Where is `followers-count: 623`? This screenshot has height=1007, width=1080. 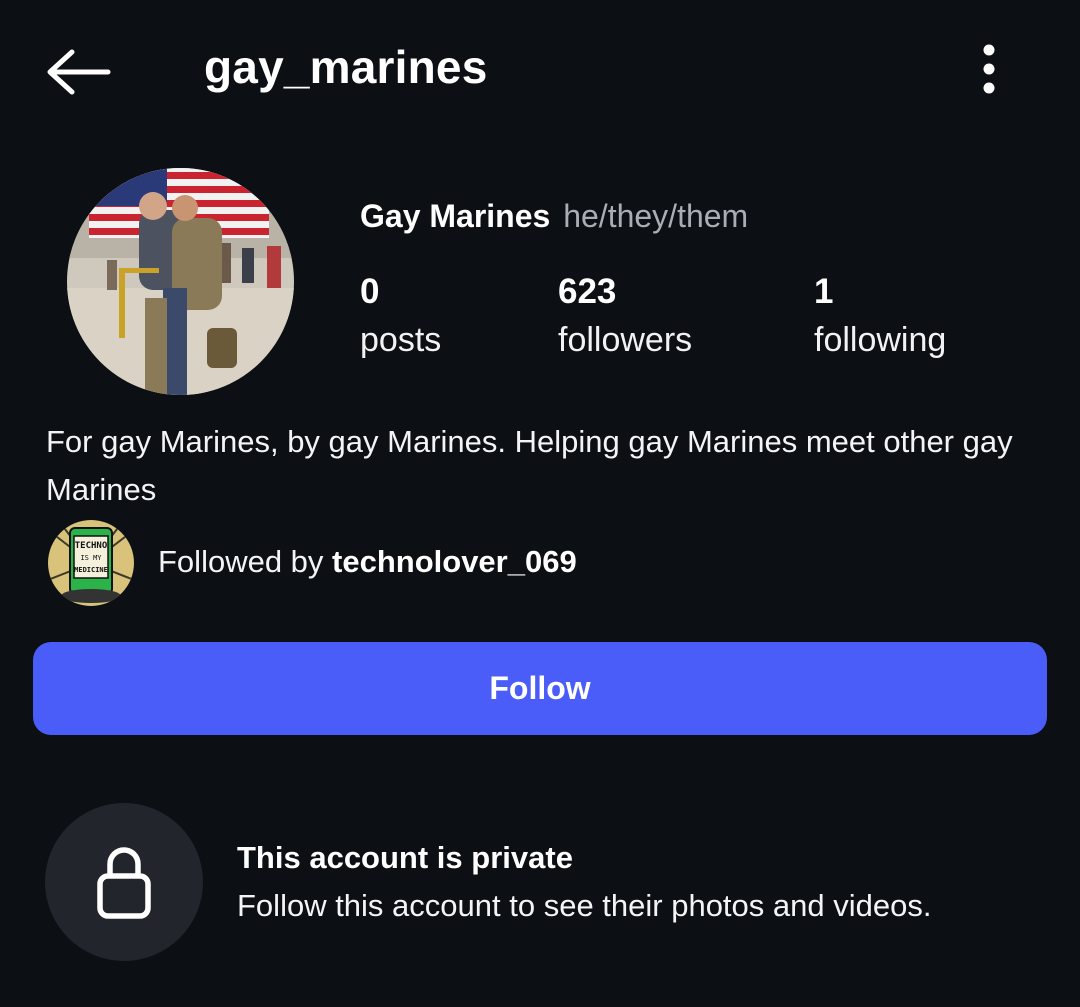 followers-count: 623 is located at coordinates (587, 291).